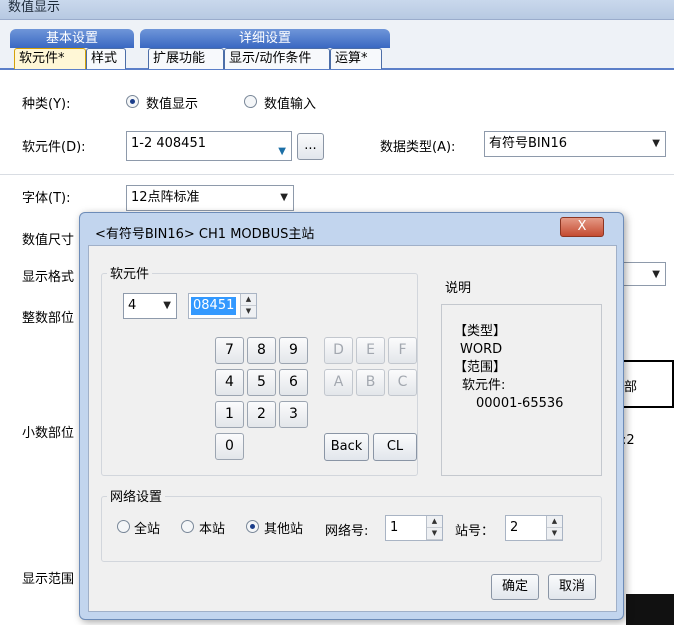 Image resolution: width=674 pixels, height=625 pixels. I want to click on dec-label: 小数部位, so click(48, 433).